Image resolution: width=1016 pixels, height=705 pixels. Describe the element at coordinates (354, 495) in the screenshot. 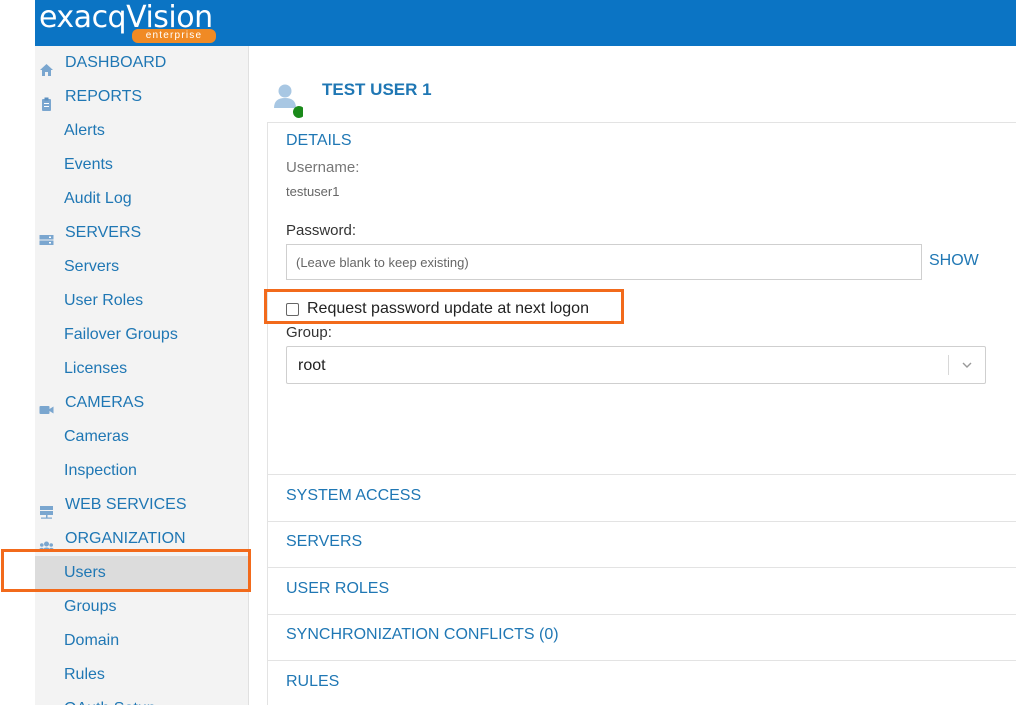

I see `section-label: SYSTEM ACCESS` at that location.